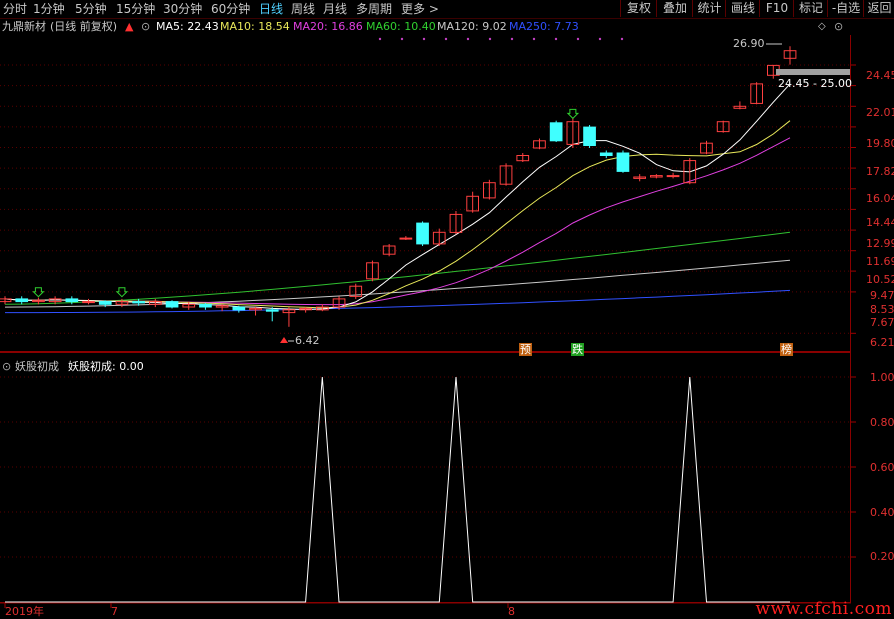  Describe the element at coordinates (880, 279) in the screenshot. I see `price-tick: 10.52` at that location.